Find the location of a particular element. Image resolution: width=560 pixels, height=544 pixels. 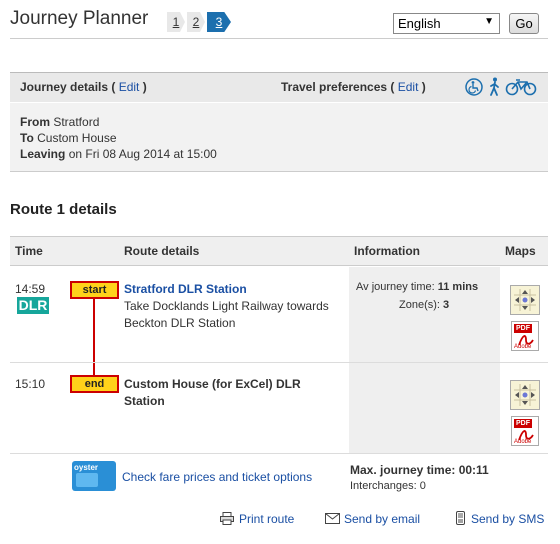

leaving-row: Leaving on Fri 08 Aug 2014 at 15:00 is located at coordinates (118, 154).